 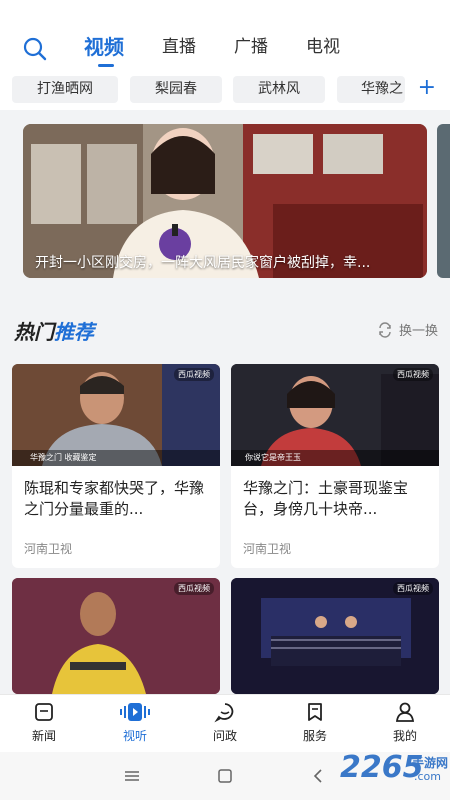 What do you see at coordinates (251, 47) in the screenshot?
I see `tab-radio: 广播` at bounding box center [251, 47].